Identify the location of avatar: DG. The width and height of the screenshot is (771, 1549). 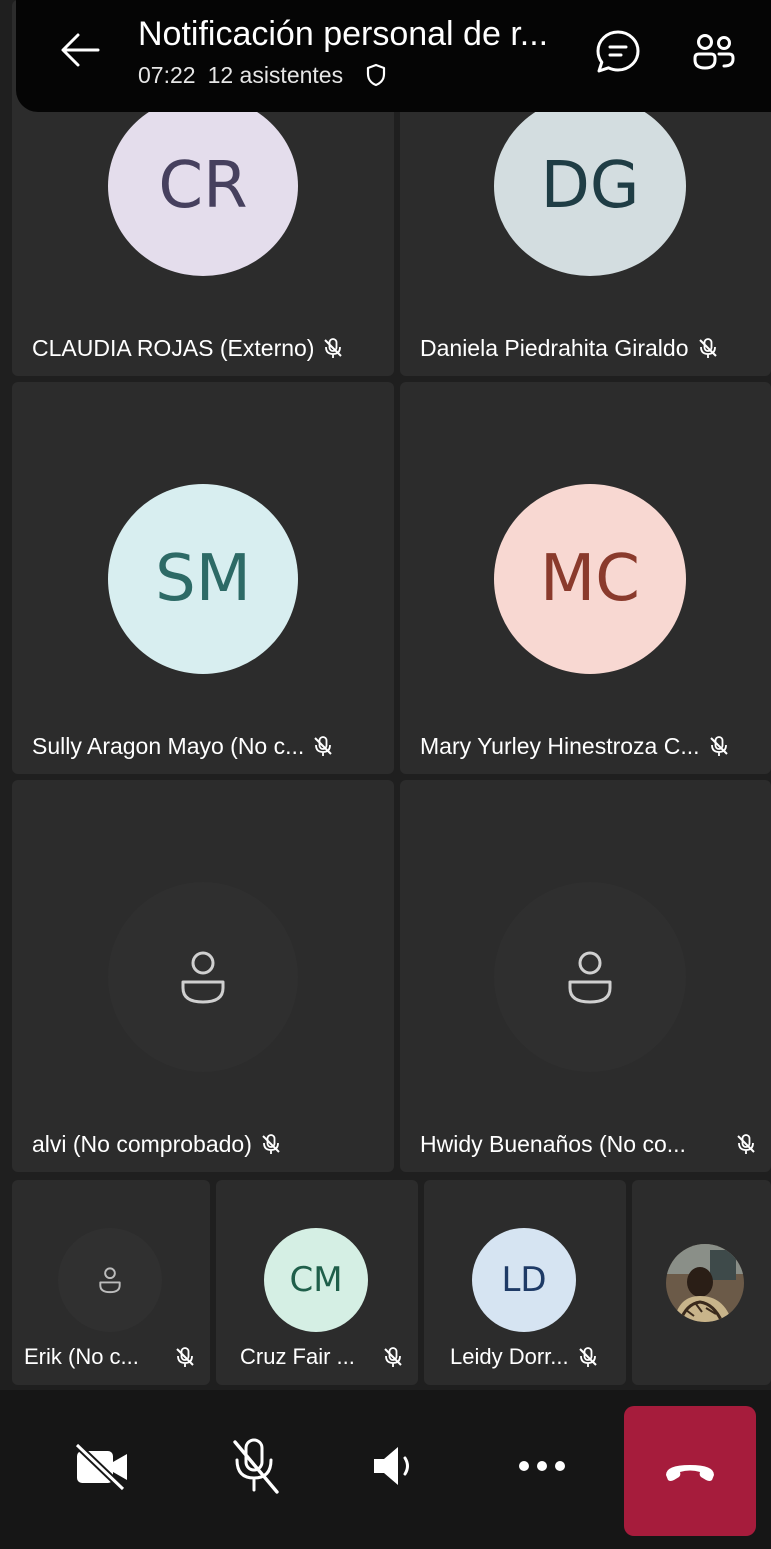
(590, 186).